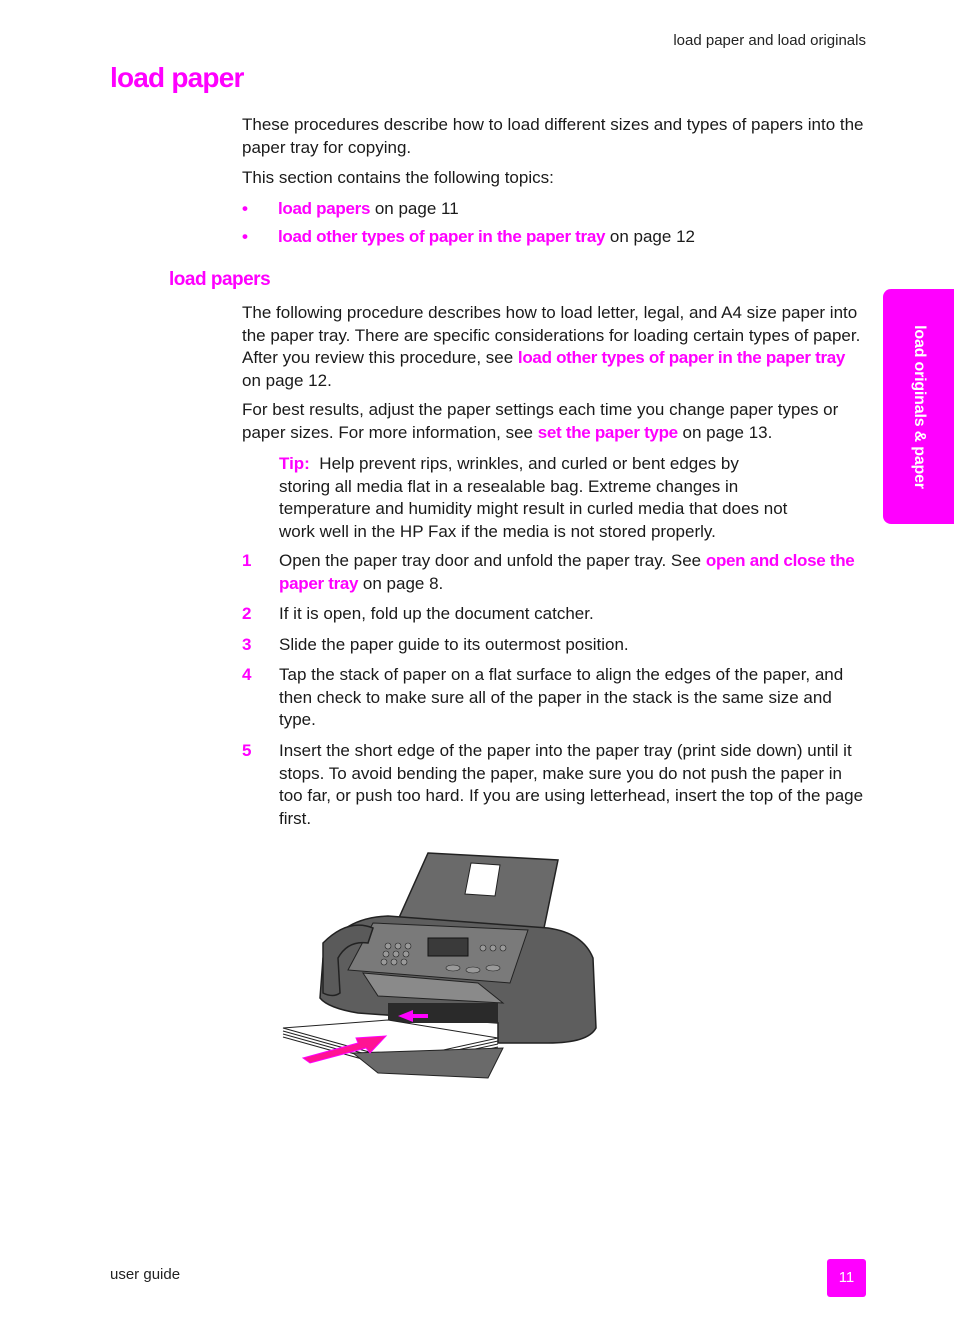 This screenshot has width=954, height=1321. What do you see at coordinates (247, 560) in the screenshot?
I see `step-number: 1` at bounding box center [247, 560].